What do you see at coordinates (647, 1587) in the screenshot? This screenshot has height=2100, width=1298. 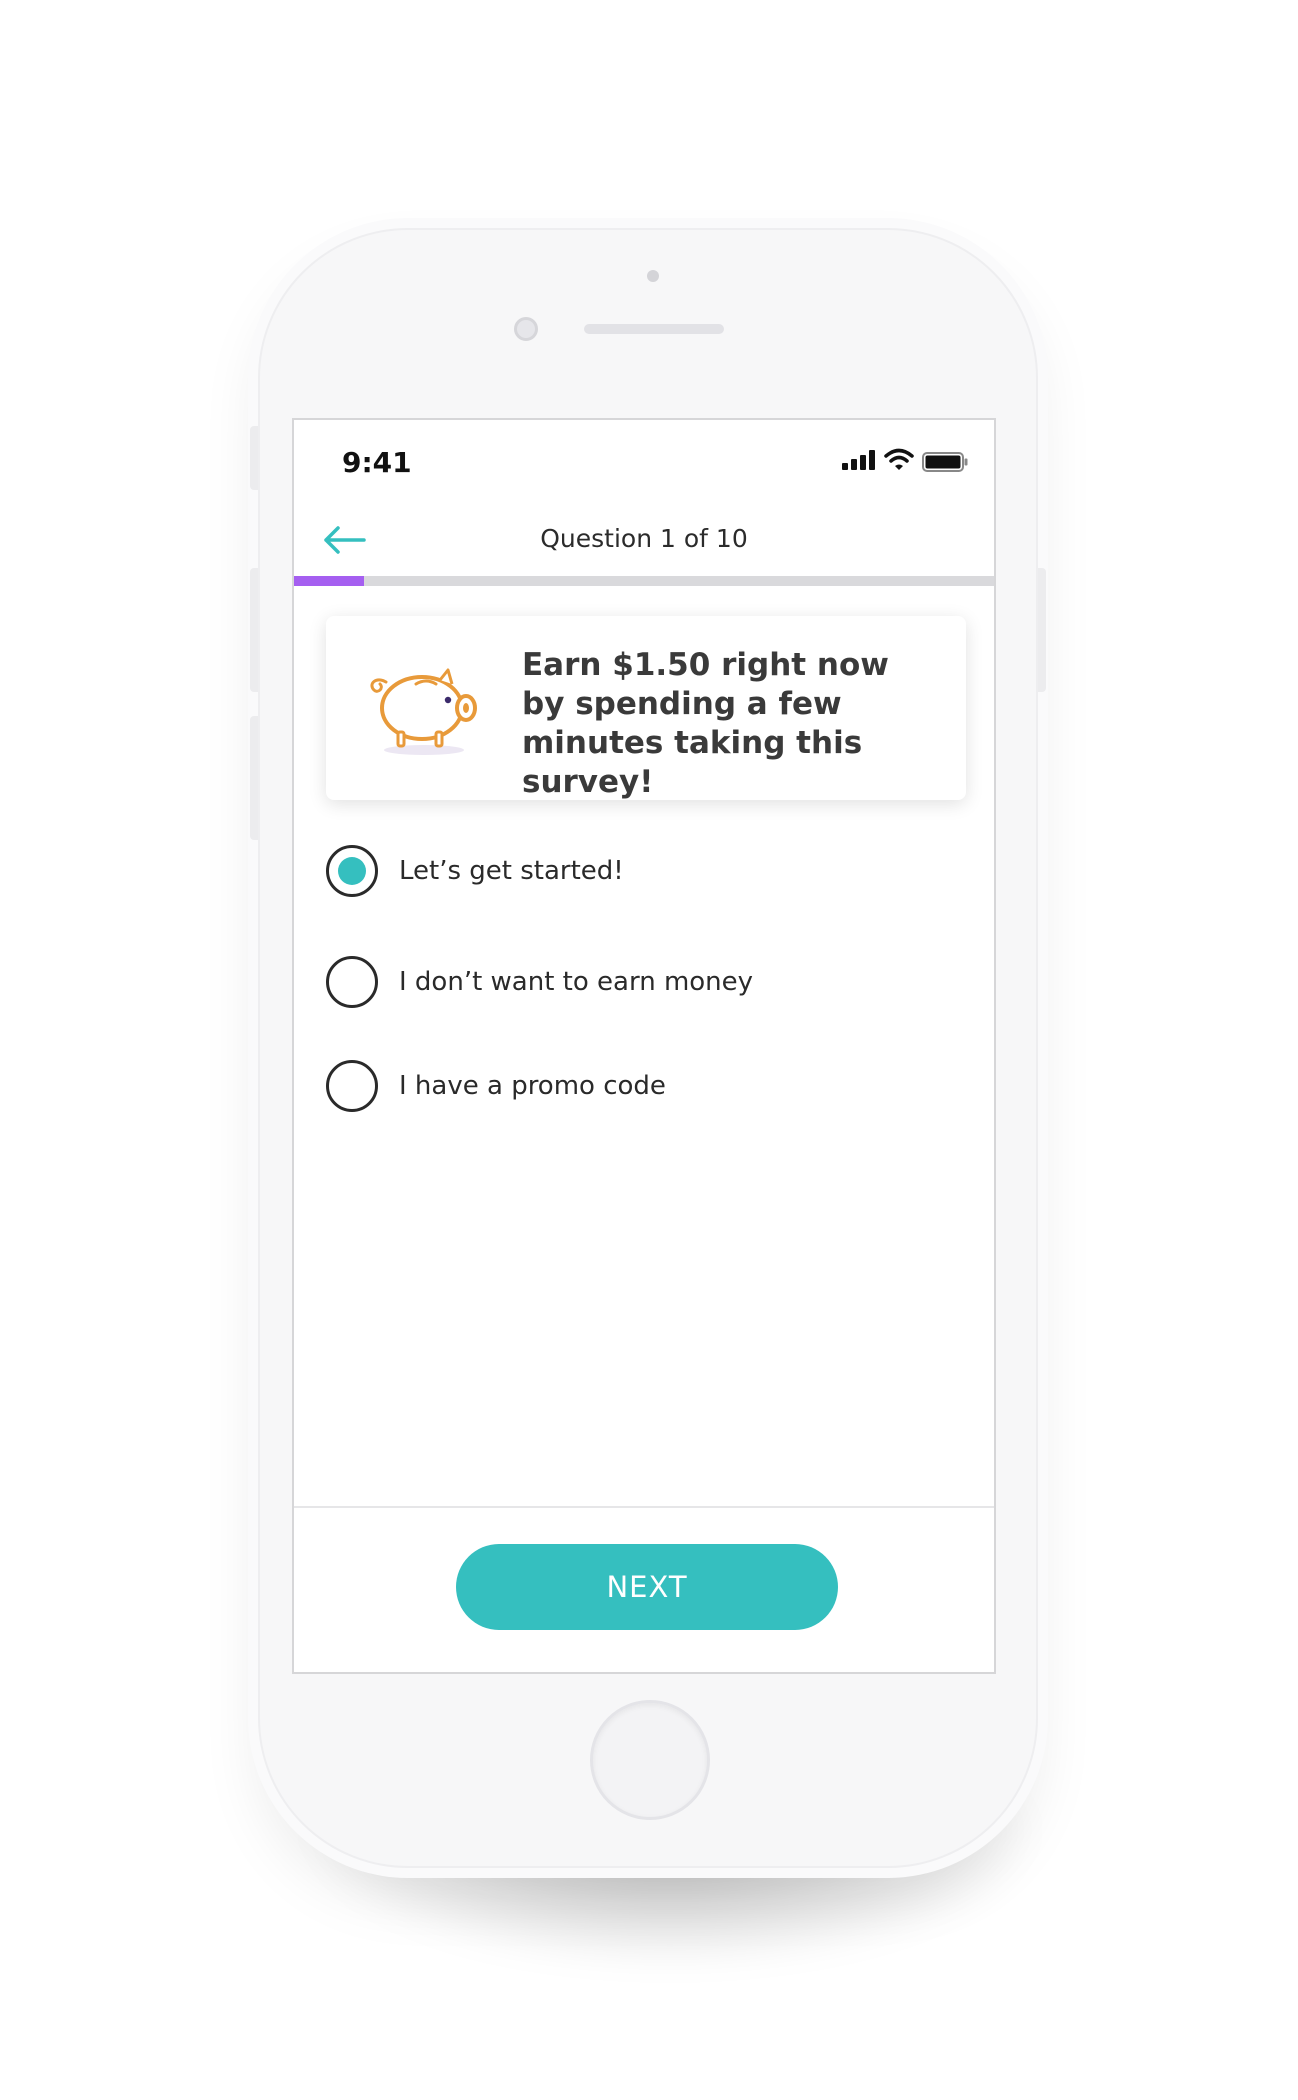 I see `next-button: NEXT` at bounding box center [647, 1587].